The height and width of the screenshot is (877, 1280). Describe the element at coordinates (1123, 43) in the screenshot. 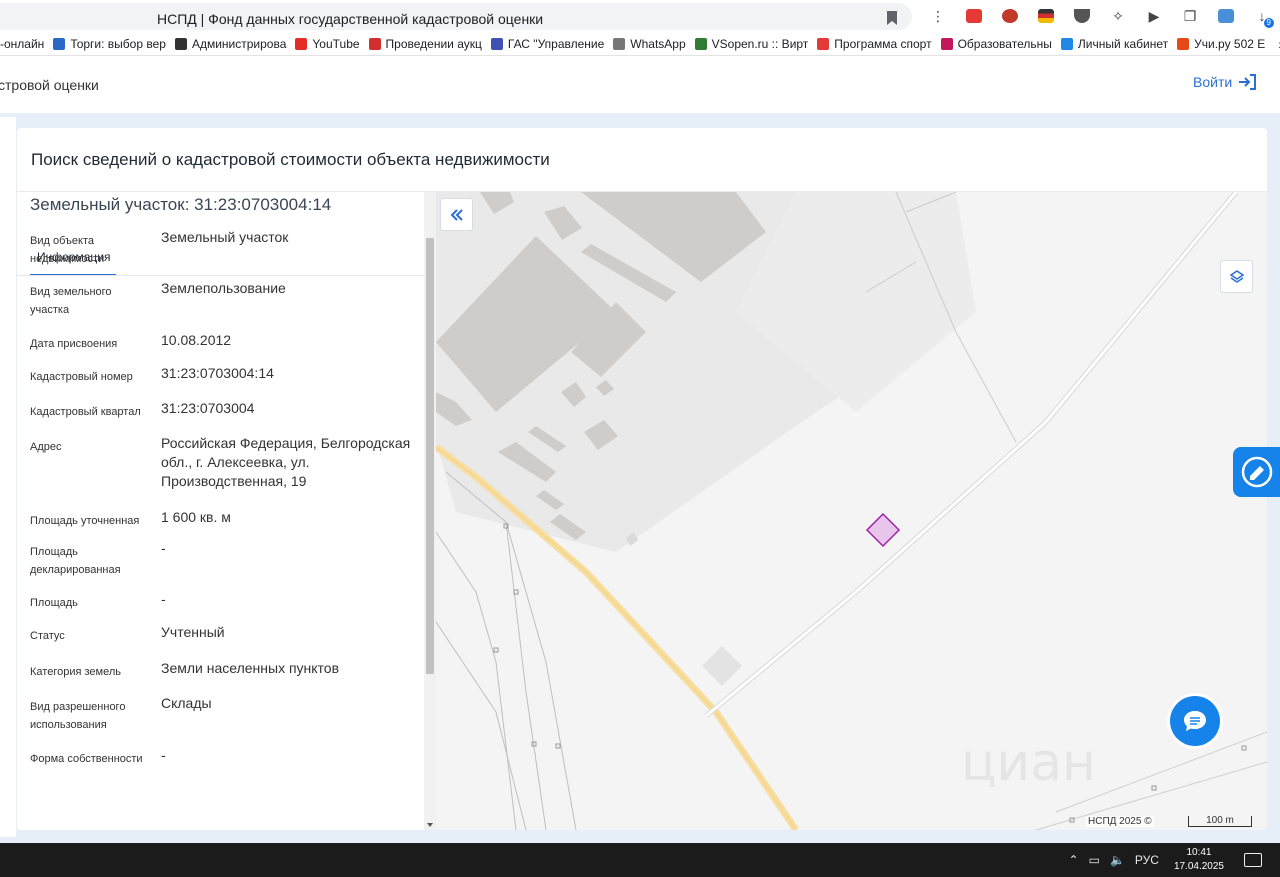

I see `bookmark-label: Личный кабинет` at that location.